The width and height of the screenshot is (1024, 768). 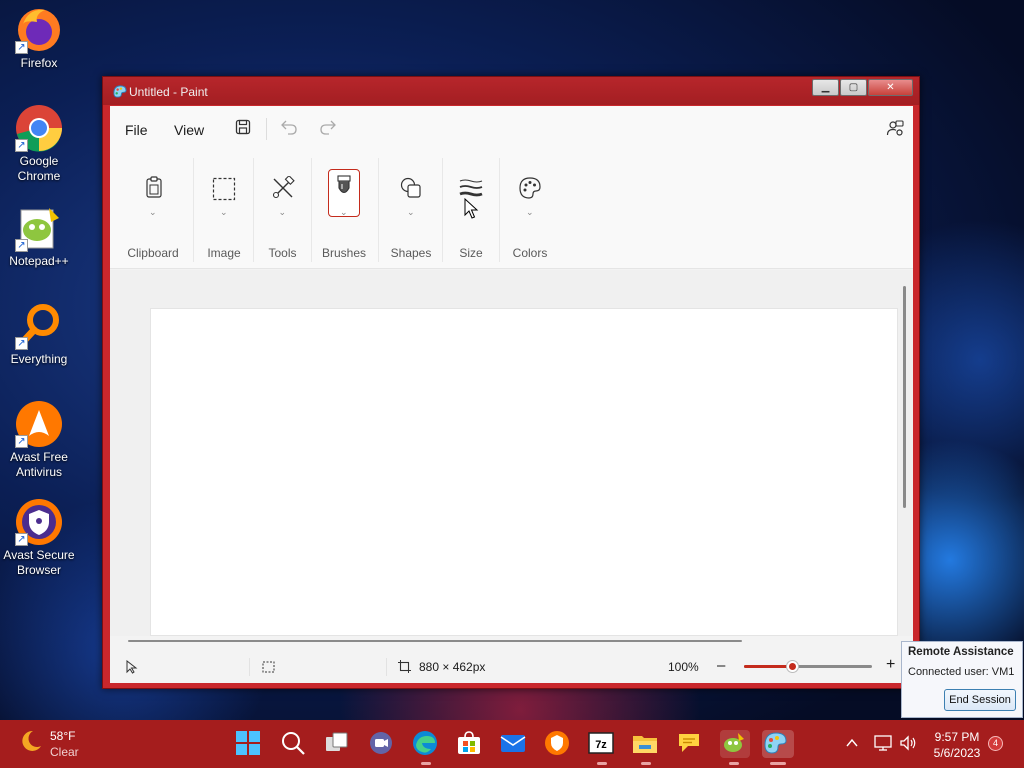 What do you see at coordinates (344, 253) in the screenshot?
I see `ribbon-label-brushes: Brushes` at bounding box center [344, 253].